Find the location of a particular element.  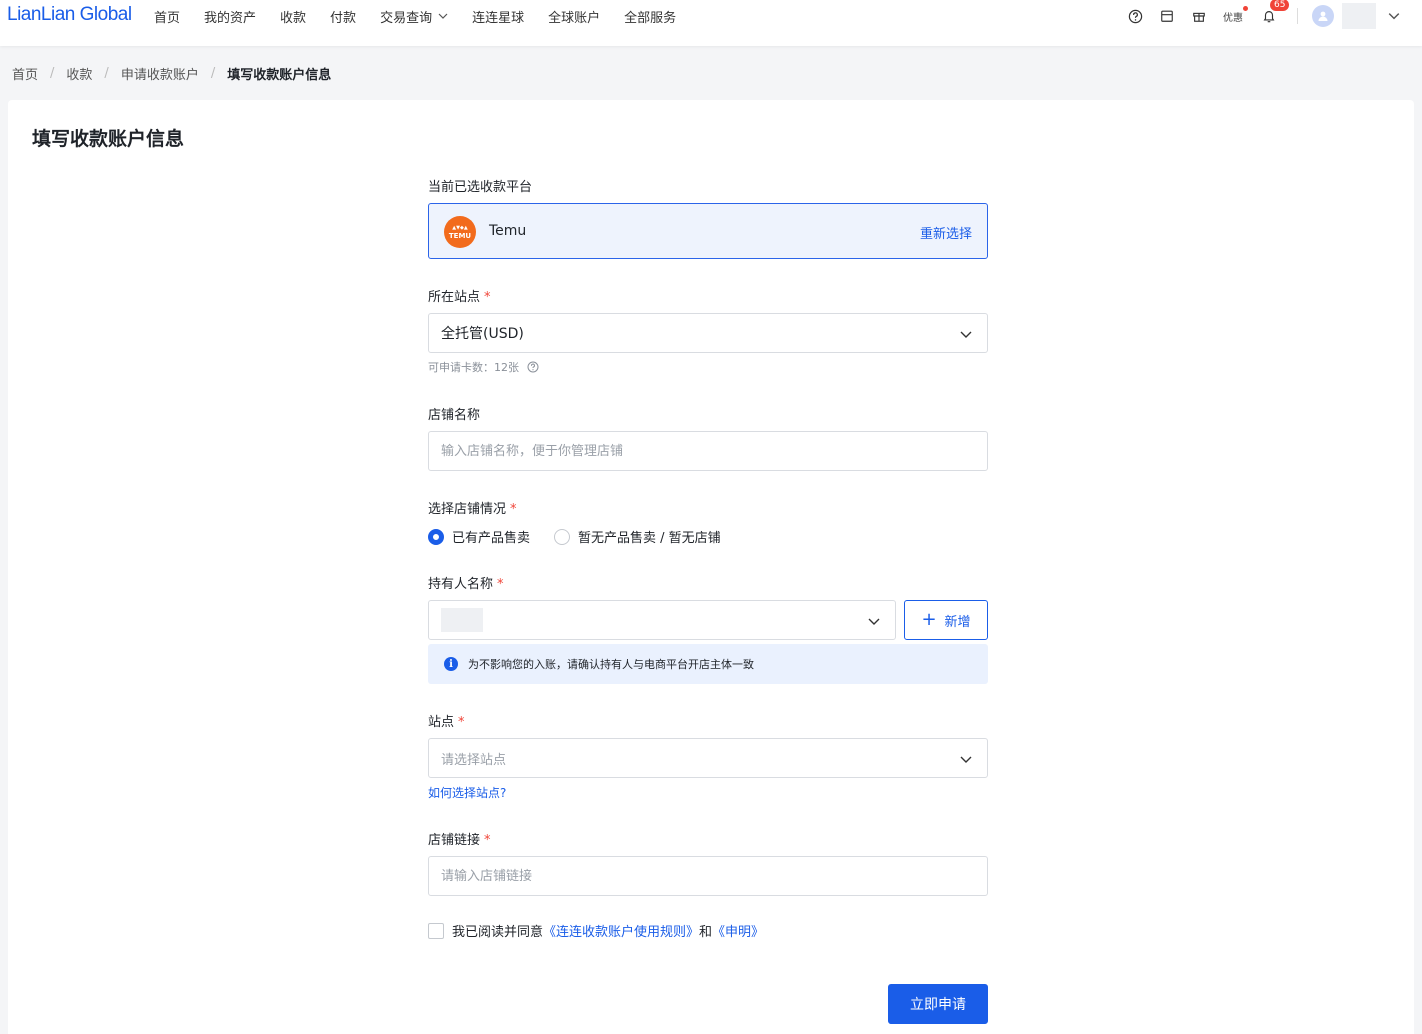

agreement-checkbox is located at coordinates (436, 930).